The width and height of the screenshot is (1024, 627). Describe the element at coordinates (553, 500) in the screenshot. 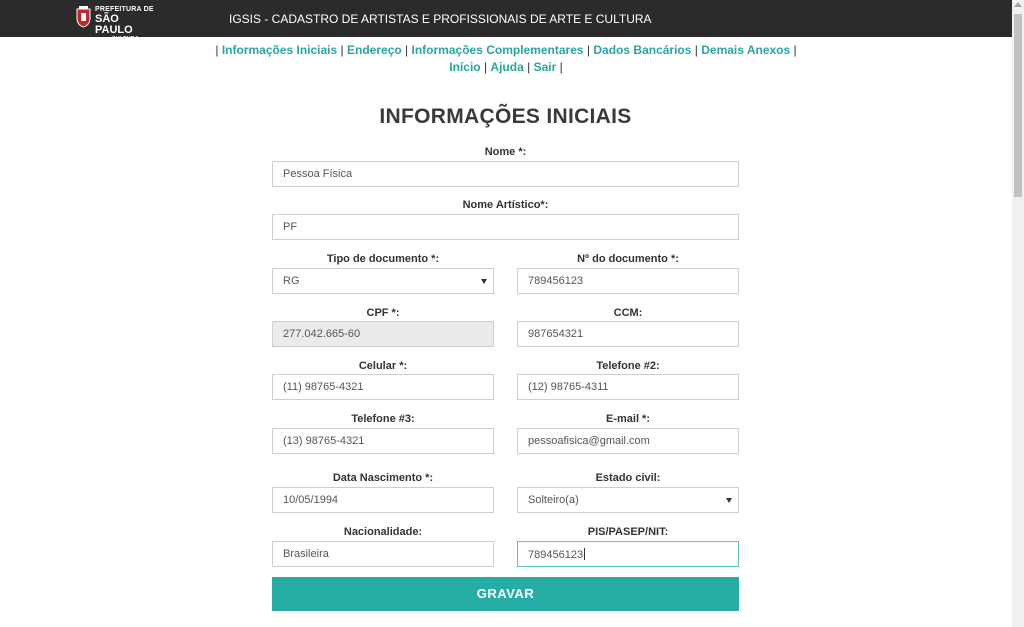

I see `estado-civil-value: Solteiro(a)` at that location.